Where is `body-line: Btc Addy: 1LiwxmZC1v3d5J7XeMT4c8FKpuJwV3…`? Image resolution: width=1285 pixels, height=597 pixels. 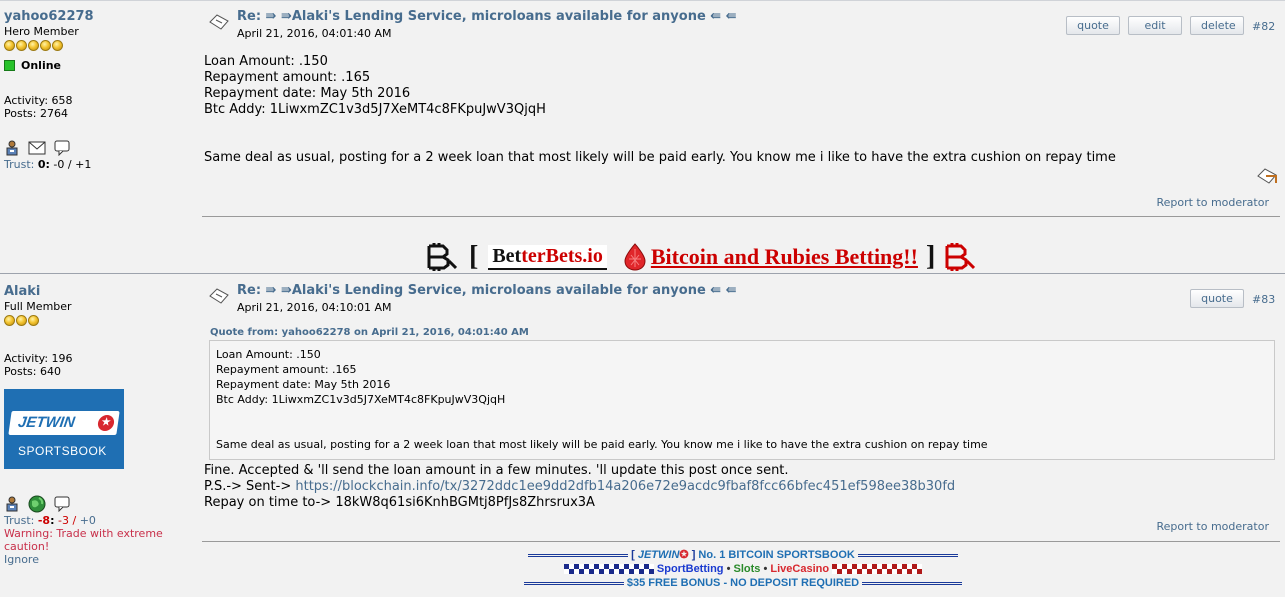 body-line: Btc Addy: 1LiwxmZC1v3d5J7XeMT4c8FKpuJwV3… is located at coordinates (375, 109).